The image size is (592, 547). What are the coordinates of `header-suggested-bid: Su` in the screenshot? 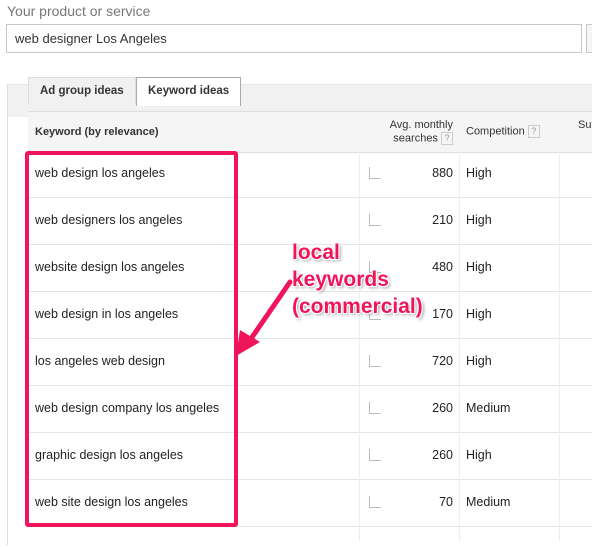 It's located at (584, 125).